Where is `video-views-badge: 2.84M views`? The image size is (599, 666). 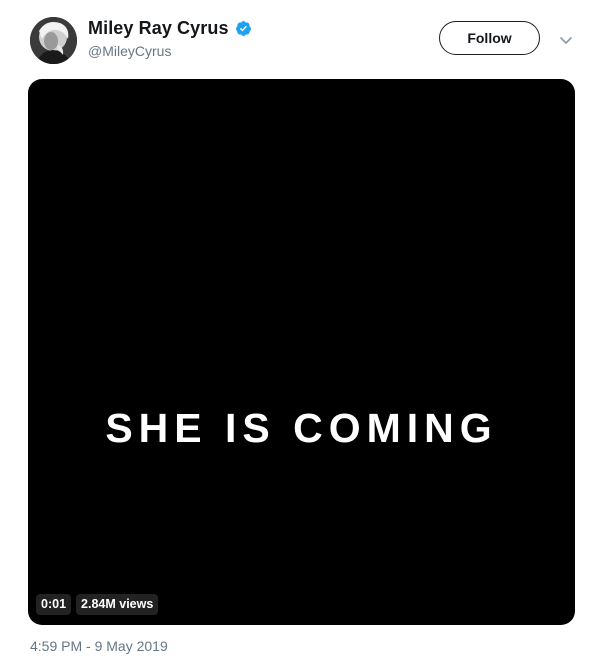 video-views-badge: 2.84M views is located at coordinates (117, 604).